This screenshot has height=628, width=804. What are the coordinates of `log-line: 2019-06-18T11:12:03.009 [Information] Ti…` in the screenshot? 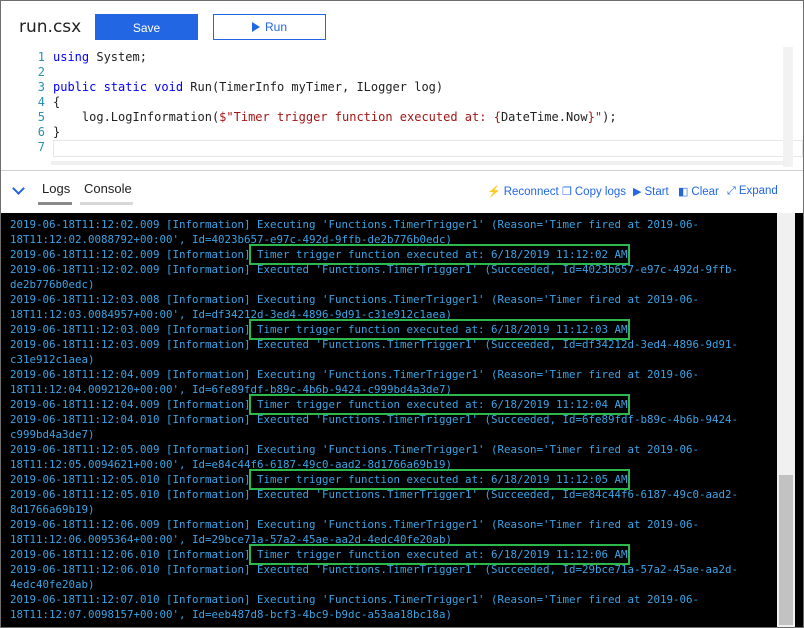 It's located at (319, 329).